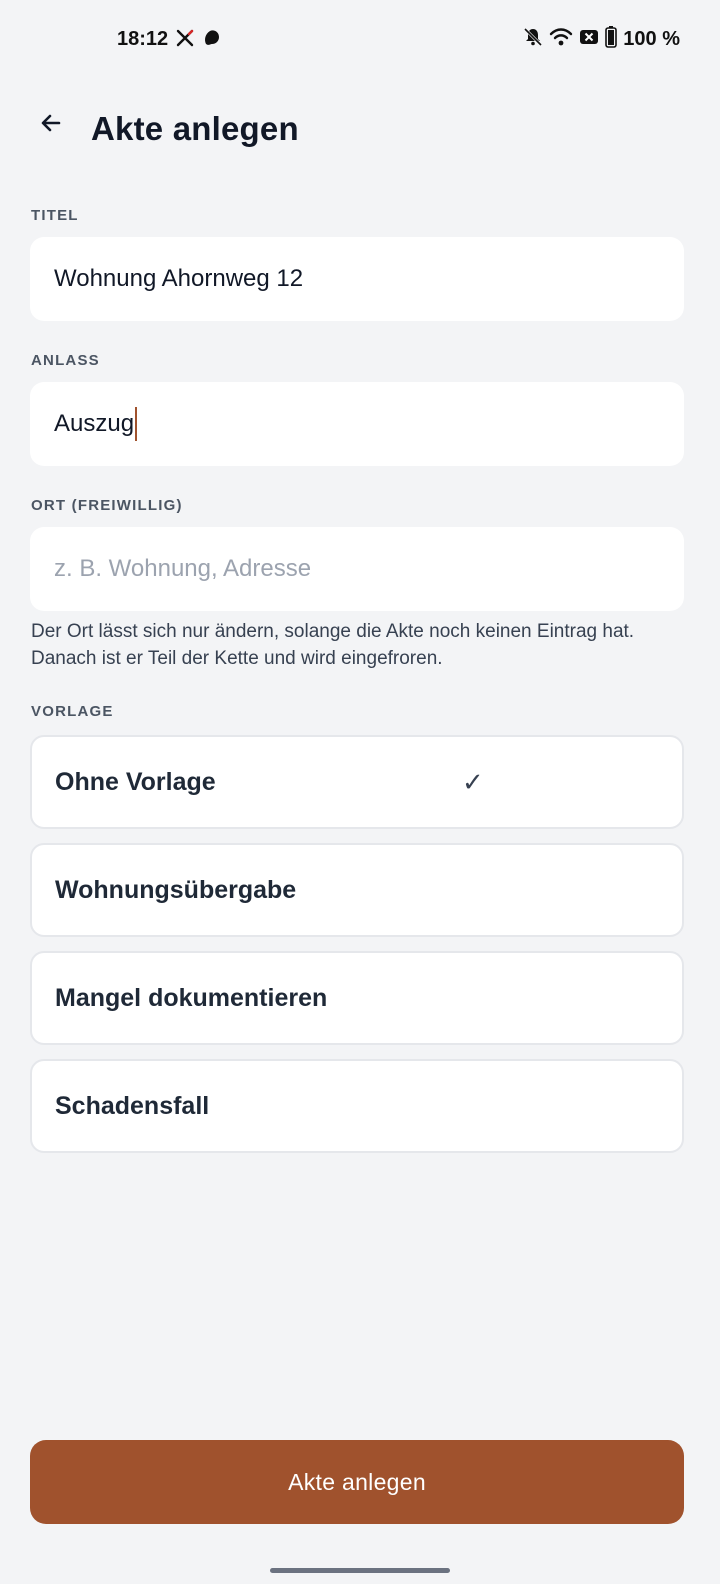 This screenshot has height=1584, width=720. I want to click on anlass-input-value: Auszug, so click(94, 423).